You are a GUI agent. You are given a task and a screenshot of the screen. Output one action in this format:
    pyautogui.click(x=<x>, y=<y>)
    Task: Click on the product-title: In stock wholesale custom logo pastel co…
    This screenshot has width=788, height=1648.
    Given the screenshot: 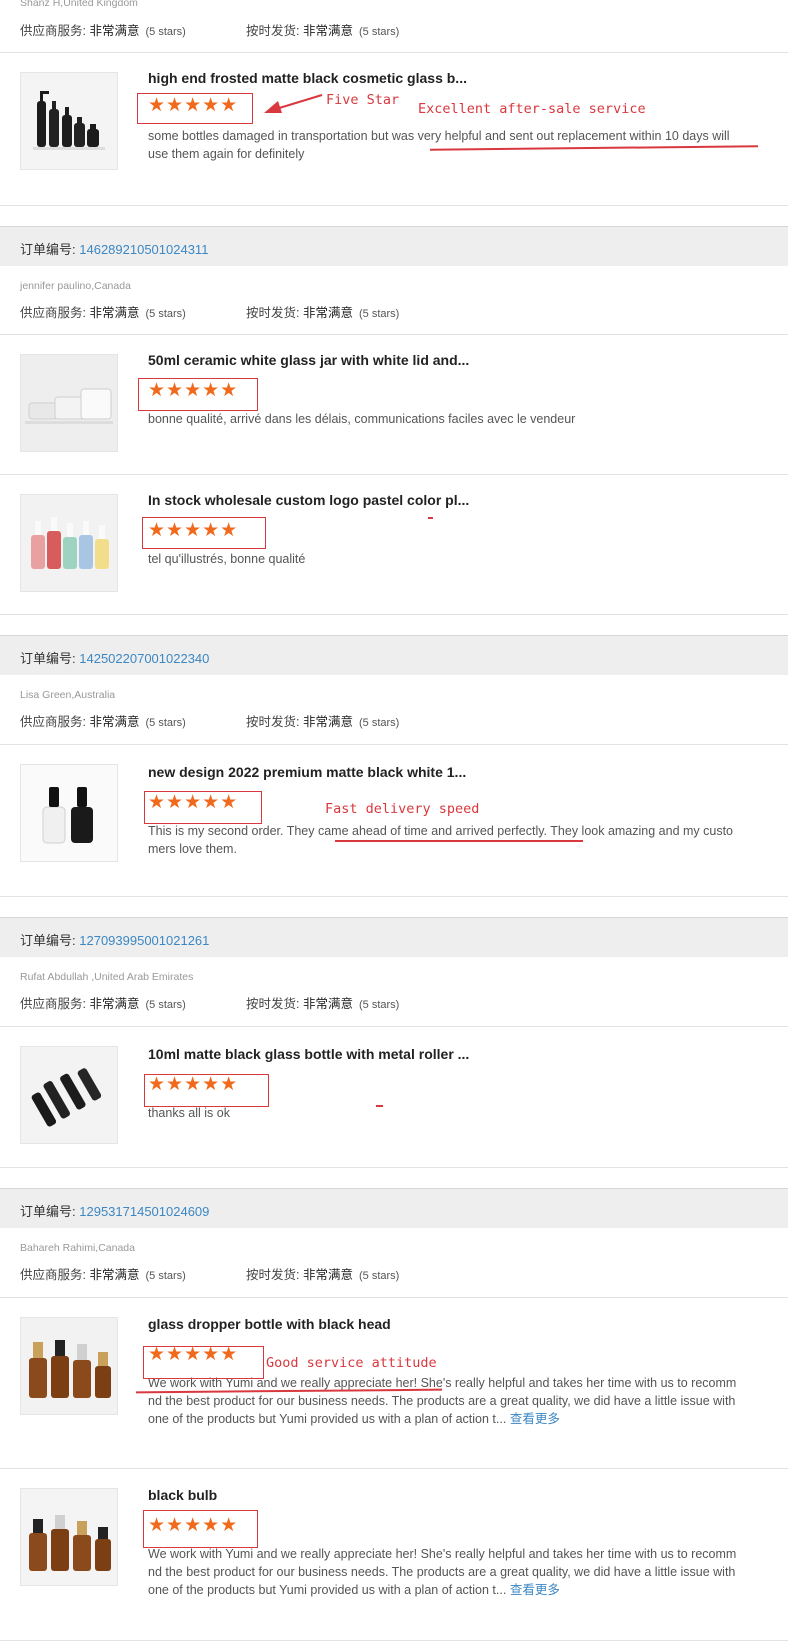 What is the action you would take?
    pyautogui.click(x=308, y=500)
    